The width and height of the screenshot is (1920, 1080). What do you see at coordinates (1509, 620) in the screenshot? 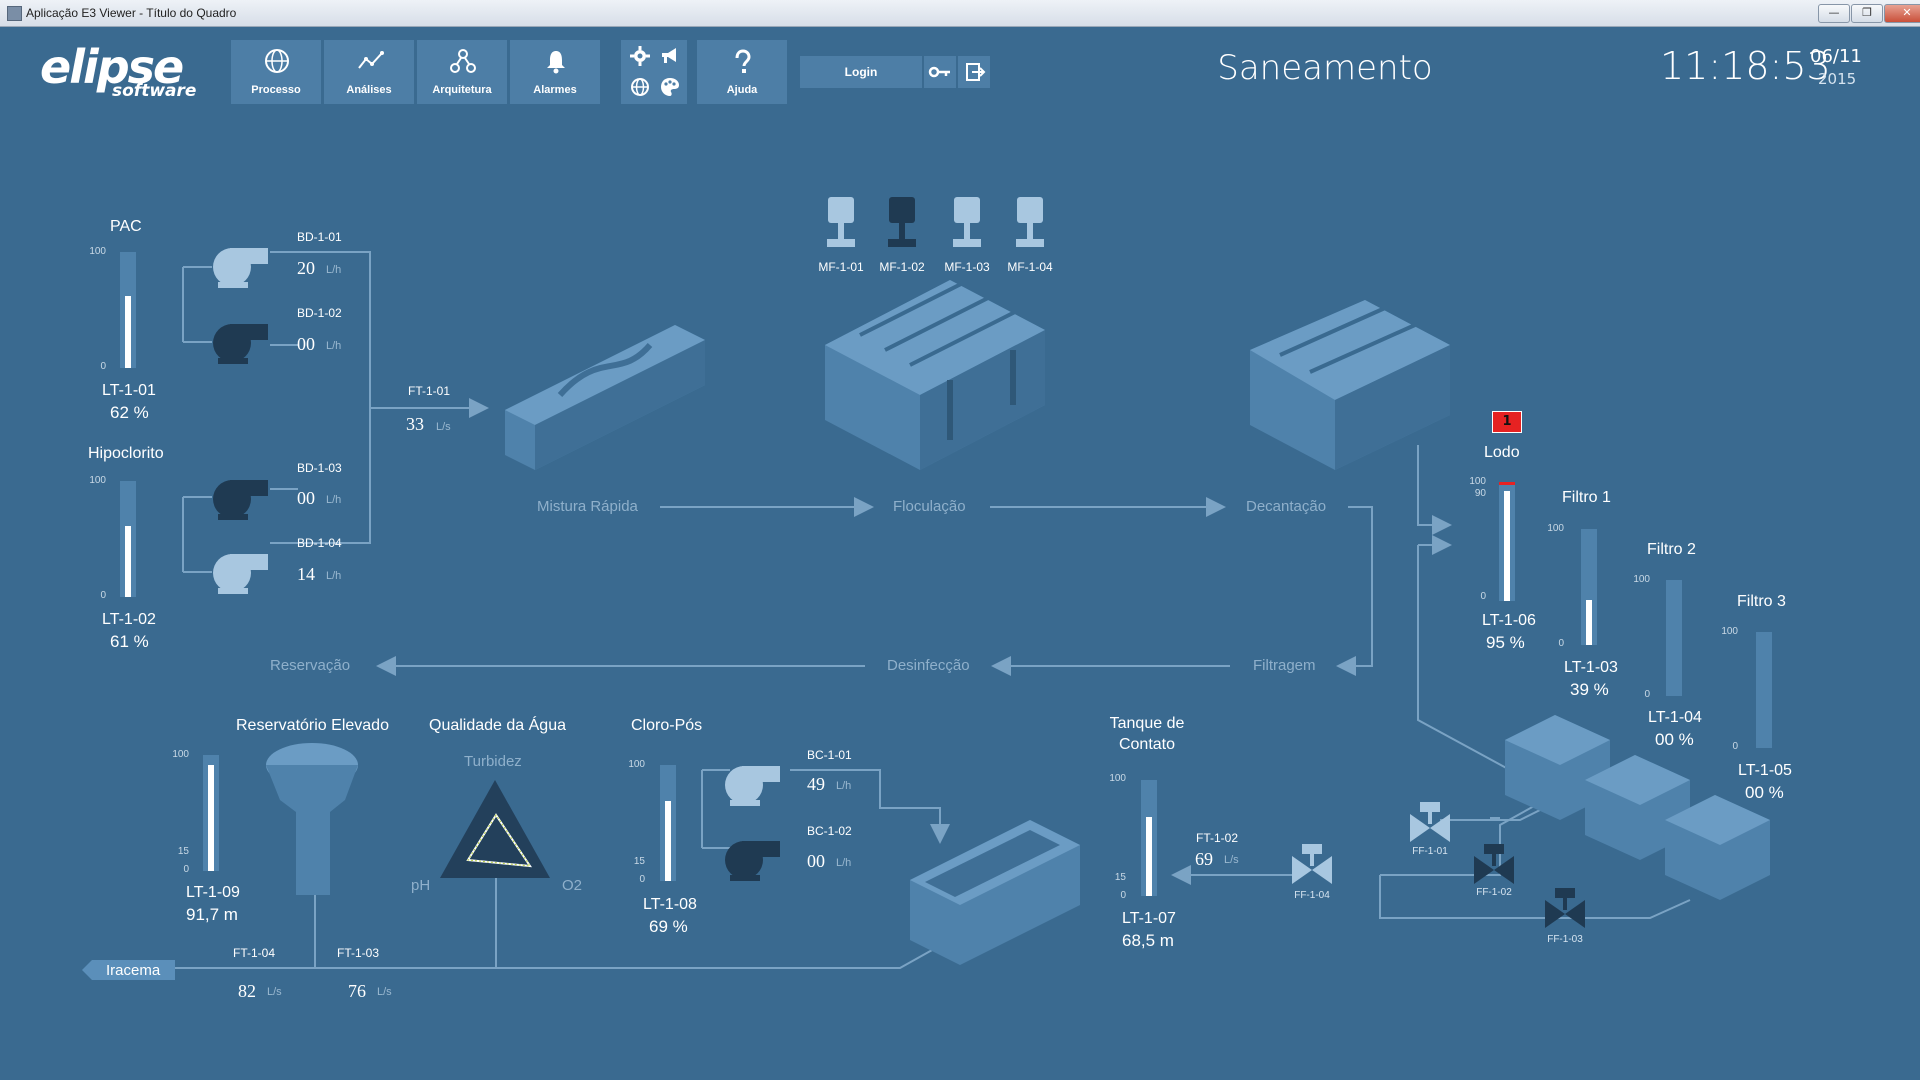
I see `lodo-tag: LT-1-06` at bounding box center [1509, 620].